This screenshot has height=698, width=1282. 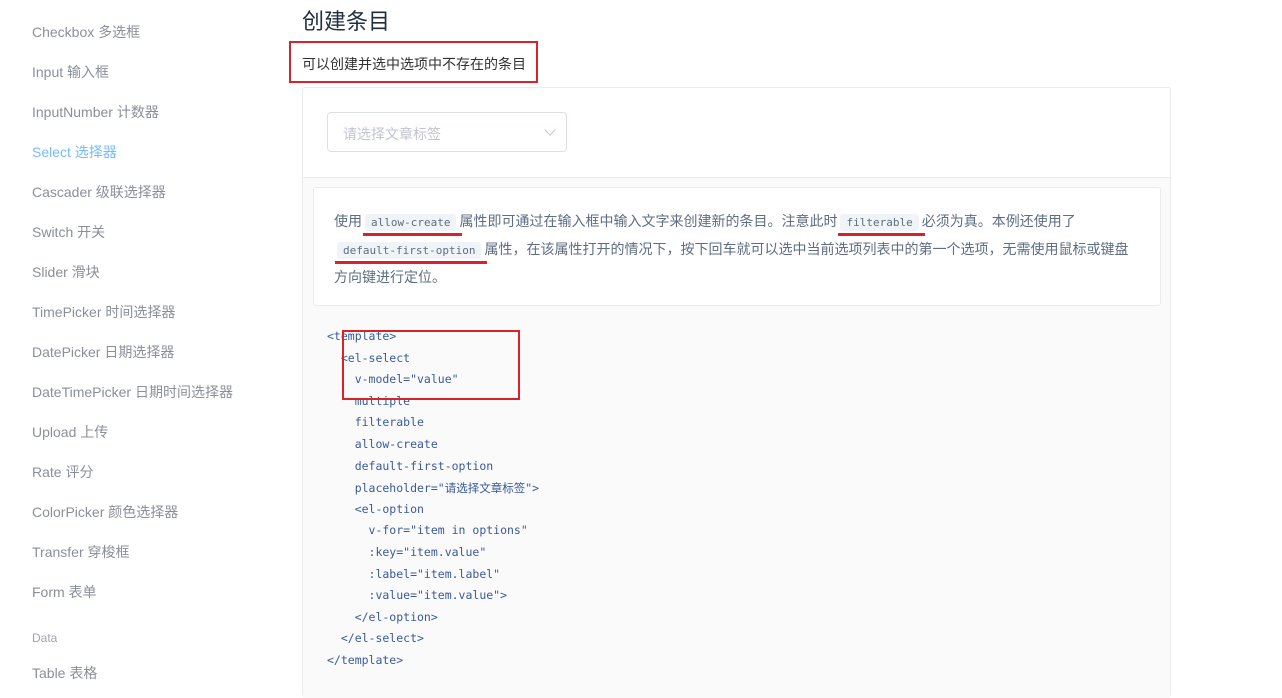 What do you see at coordinates (411, 222) in the screenshot?
I see `code-allow-create-text: allow-create` at bounding box center [411, 222].